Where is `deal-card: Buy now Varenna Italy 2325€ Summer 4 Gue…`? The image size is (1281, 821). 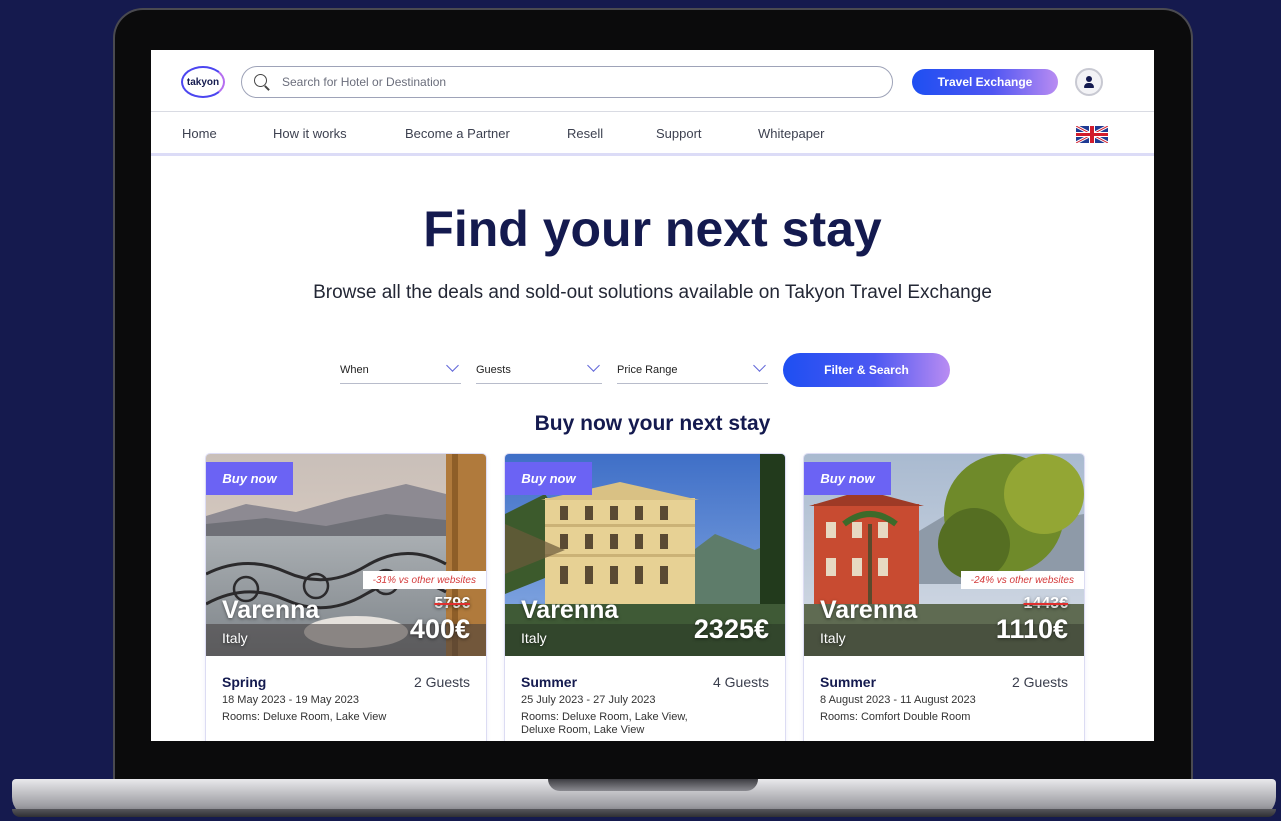
deal-card: Buy now Varenna Italy 2325€ Summer 4 Gue… is located at coordinates (645, 597).